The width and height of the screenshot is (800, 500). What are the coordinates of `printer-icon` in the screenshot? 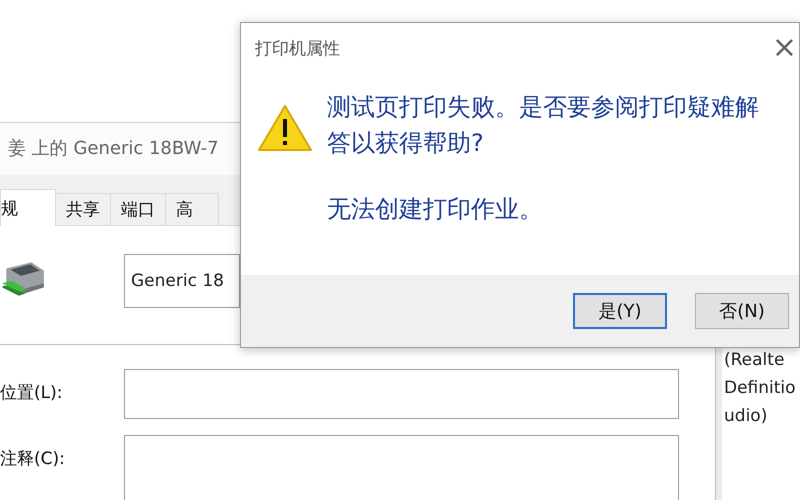 It's located at (23, 279).